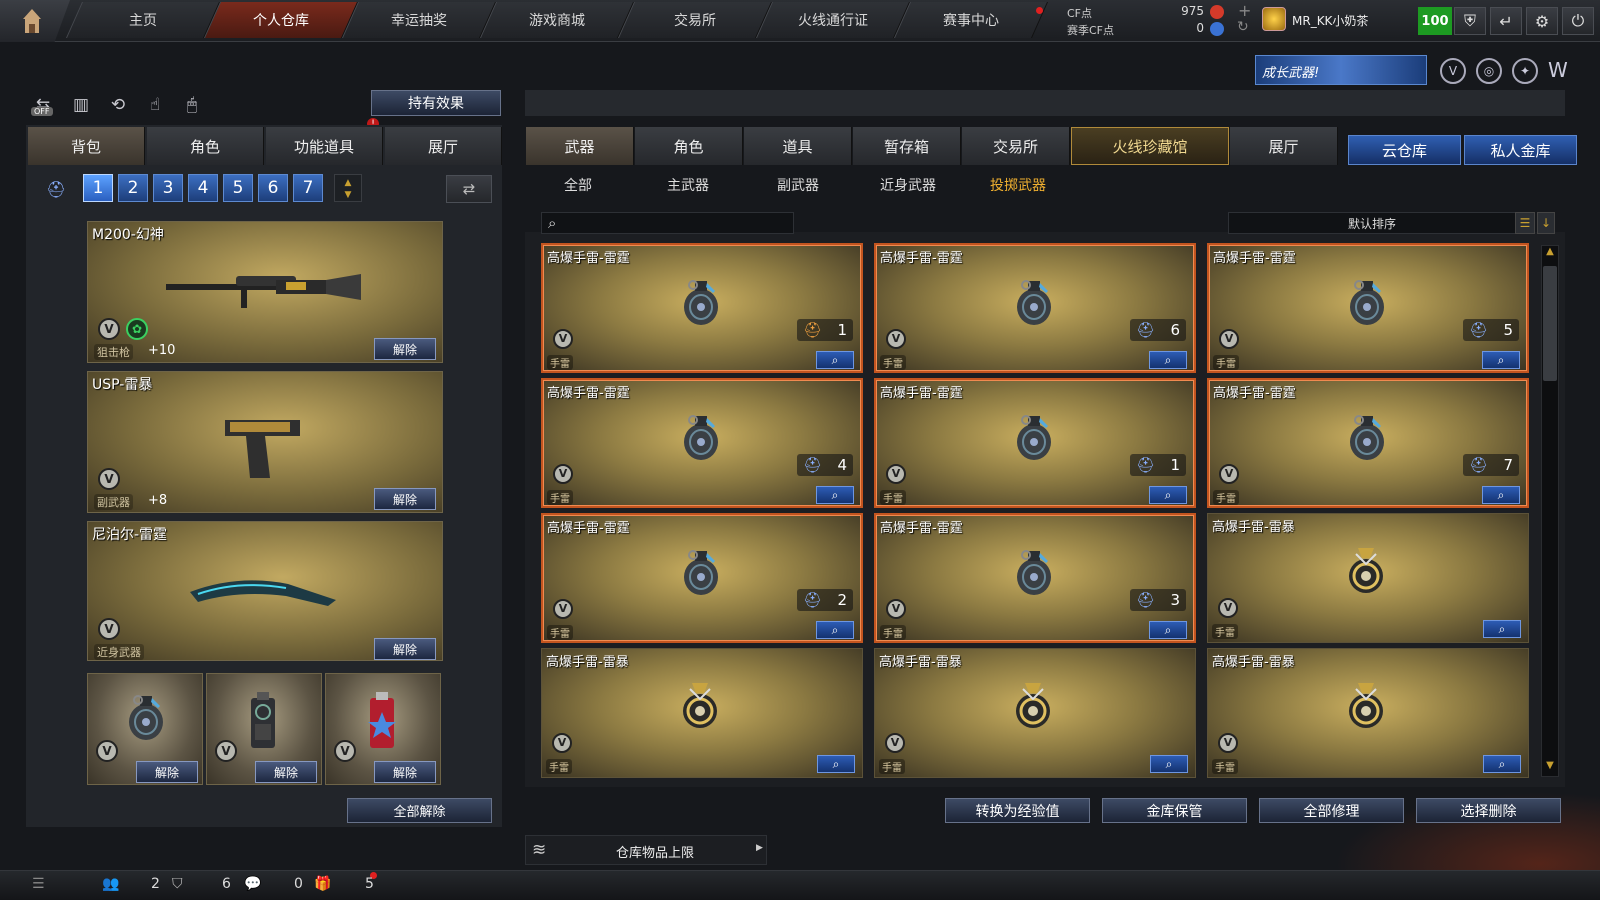  Describe the element at coordinates (1368, 308) in the screenshot. I see `inventory-item-card: 高爆手雷-雷霆 V 手雷 ⛑ 5 ⌕` at that location.